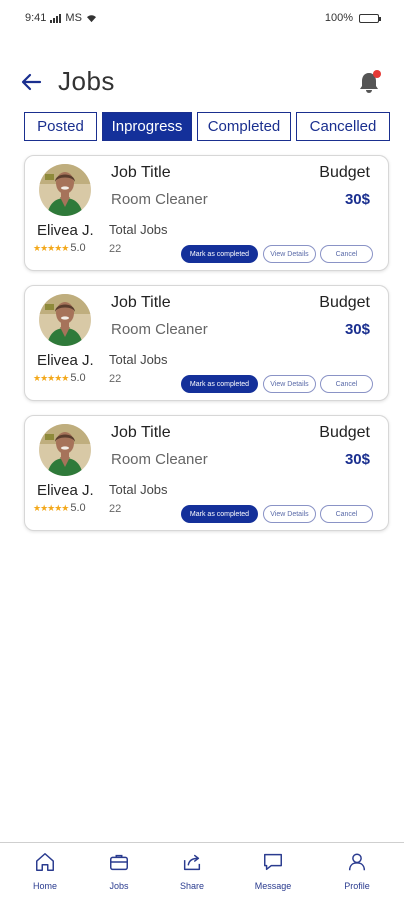 This screenshot has height=900, width=404. I want to click on briefcase-icon, so click(119, 862).